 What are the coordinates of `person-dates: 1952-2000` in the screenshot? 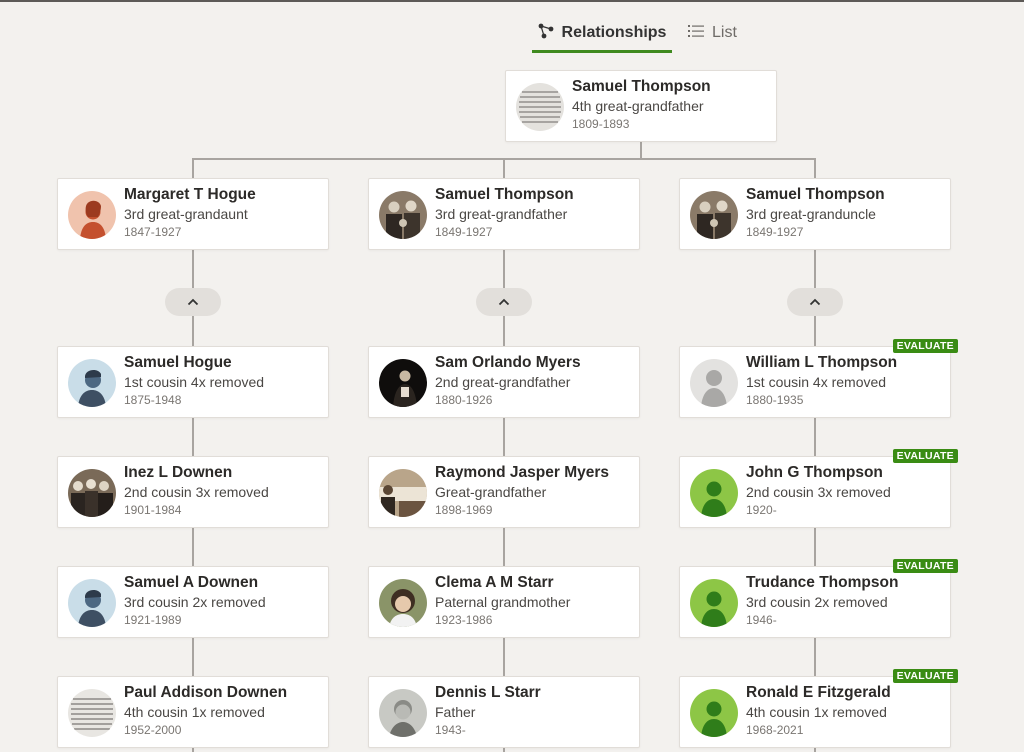 It's located at (153, 730).